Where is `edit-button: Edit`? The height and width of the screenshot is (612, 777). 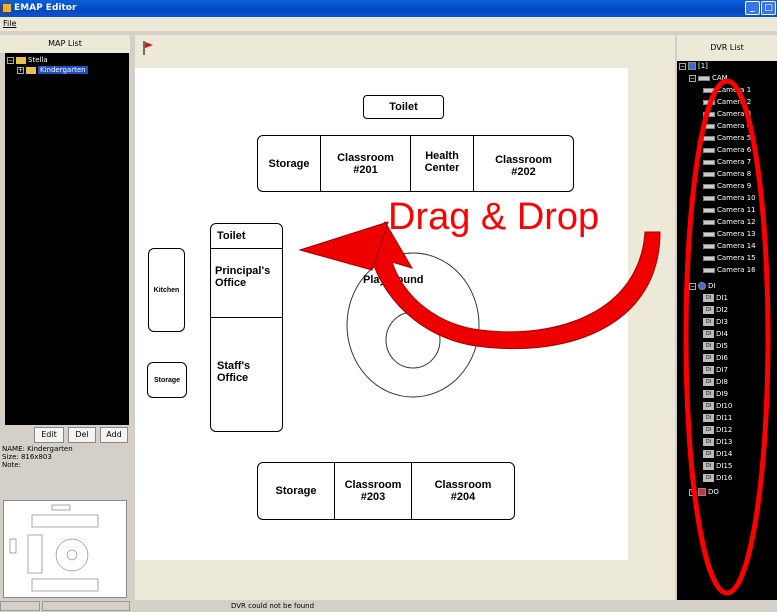 edit-button: Edit is located at coordinates (49, 435).